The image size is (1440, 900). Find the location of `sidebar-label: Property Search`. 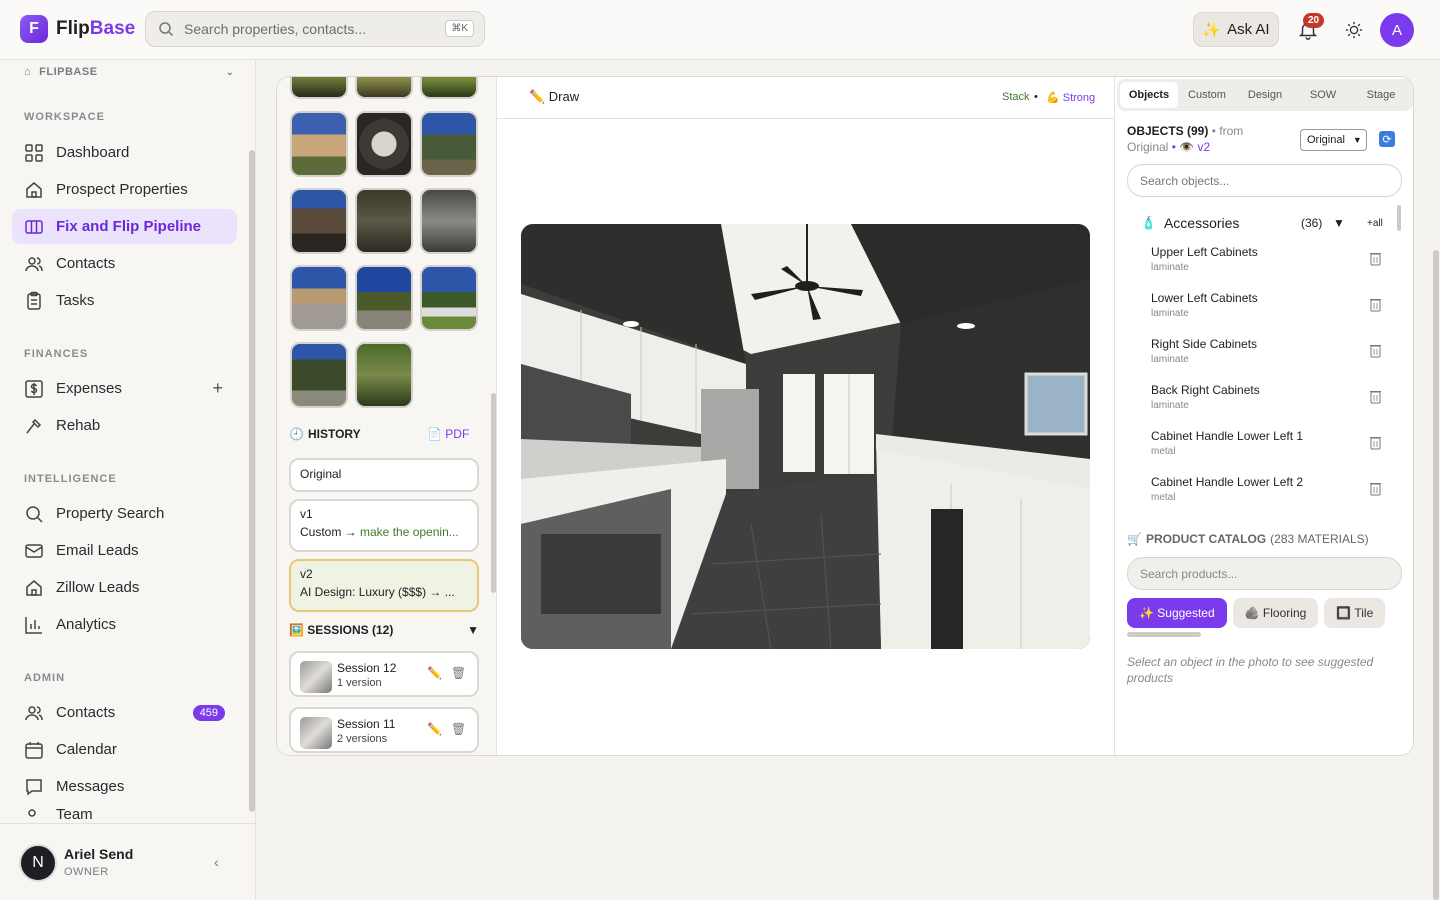

sidebar-label: Property Search is located at coordinates (110, 513).